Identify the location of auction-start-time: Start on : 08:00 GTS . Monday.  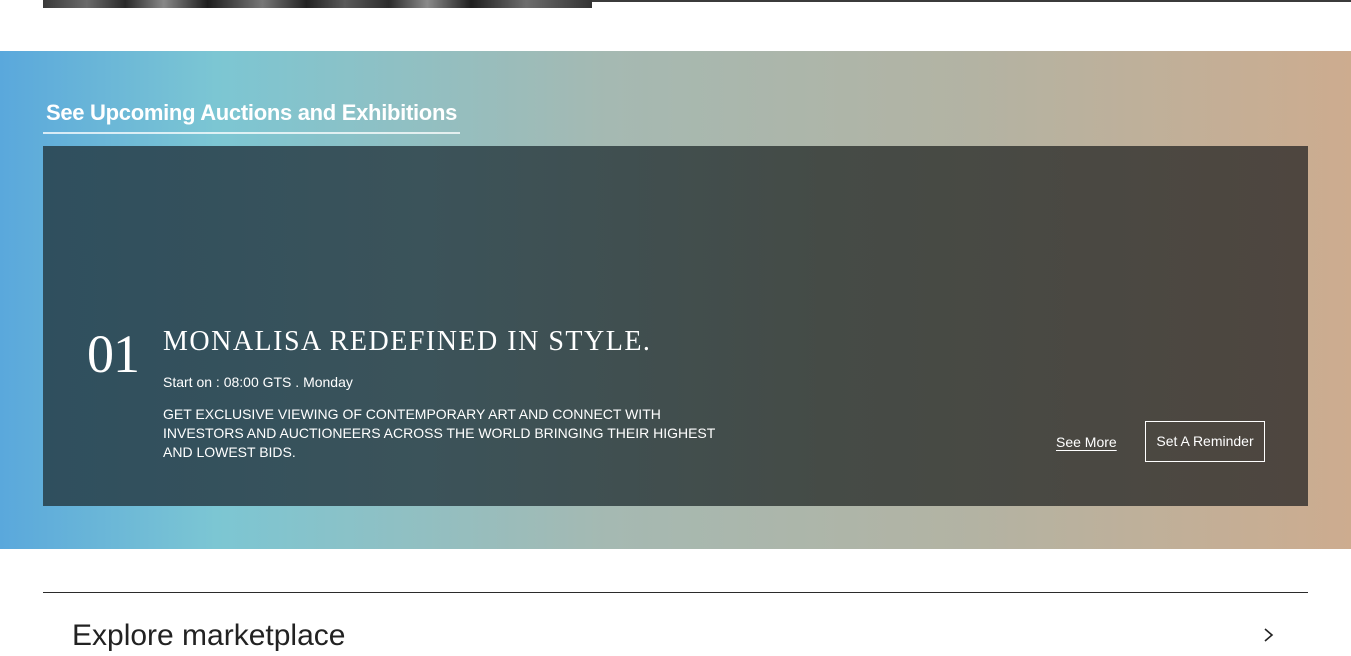
(258, 382).